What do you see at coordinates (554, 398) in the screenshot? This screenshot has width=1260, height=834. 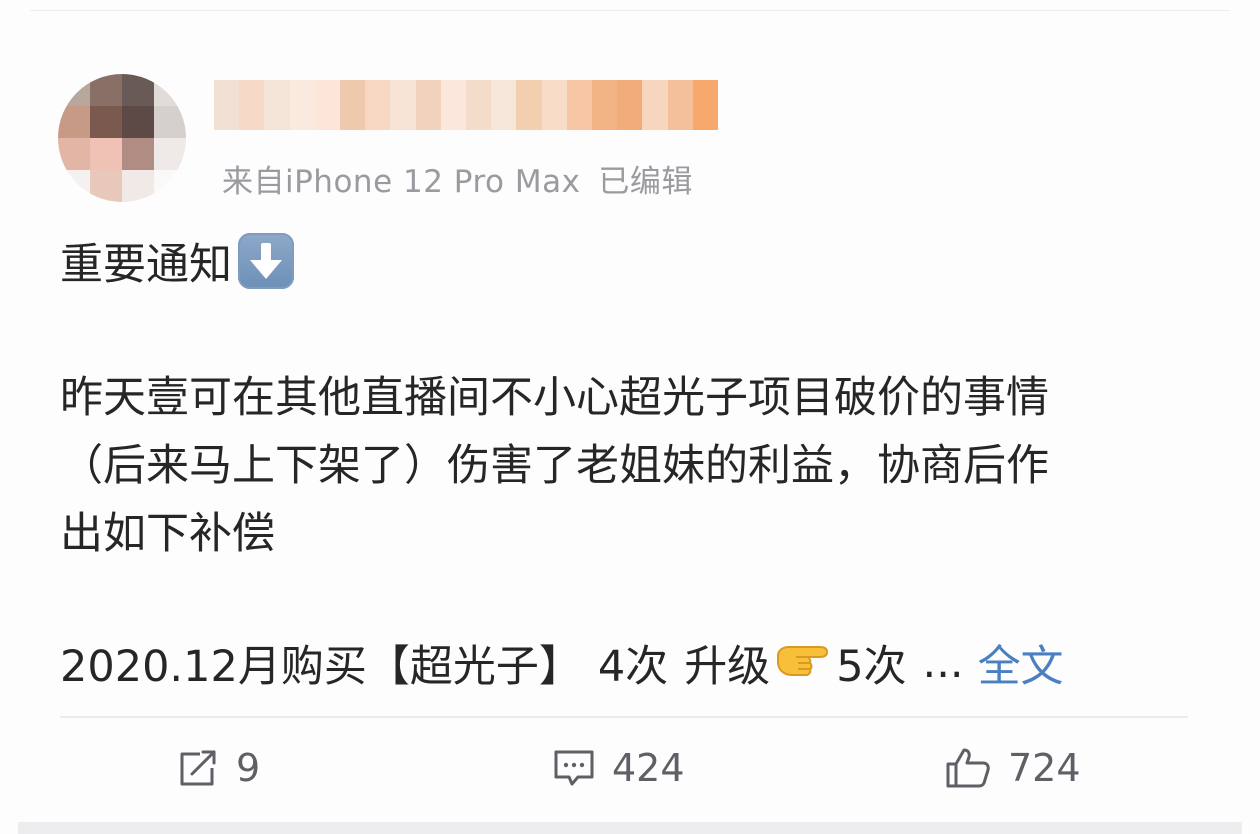 I see `body-line-1: 昨天壹可在其他直播间不小心超光子项目破价的事情` at bounding box center [554, 398].